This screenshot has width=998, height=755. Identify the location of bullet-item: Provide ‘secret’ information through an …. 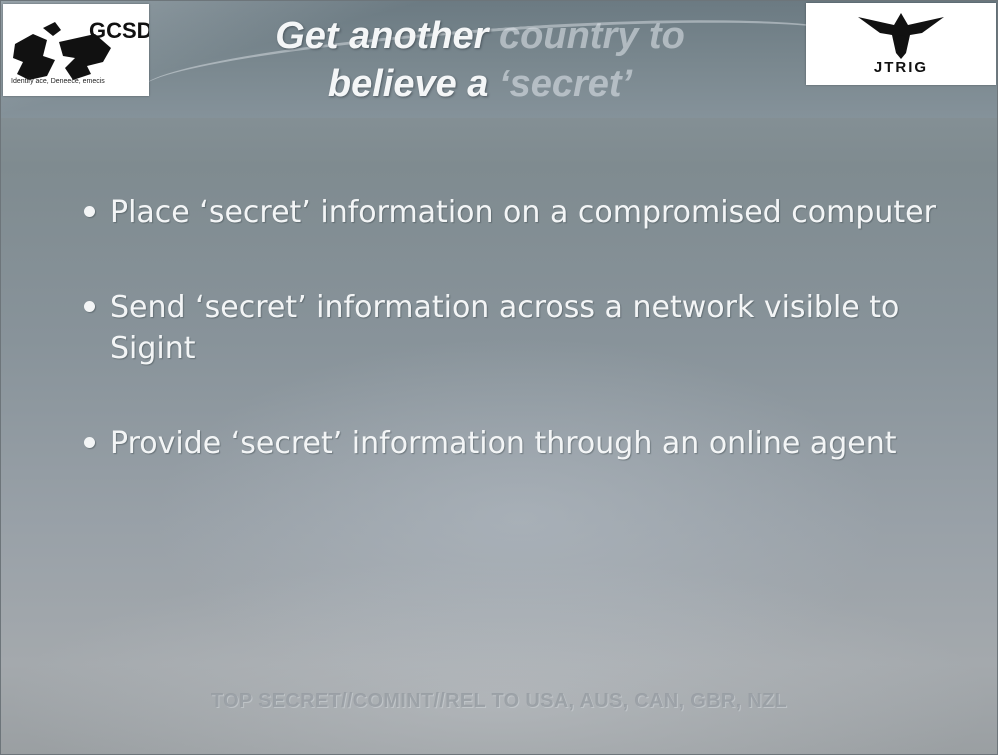
(512, 443).